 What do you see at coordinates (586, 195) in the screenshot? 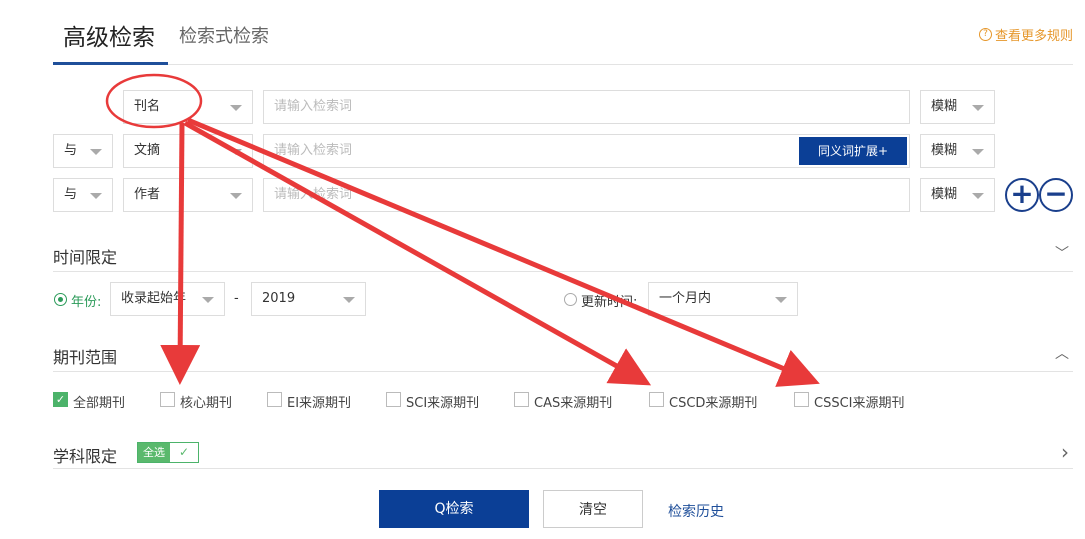
I see `search-input-3: 请输入检索词` at bounding box center [586, 195].